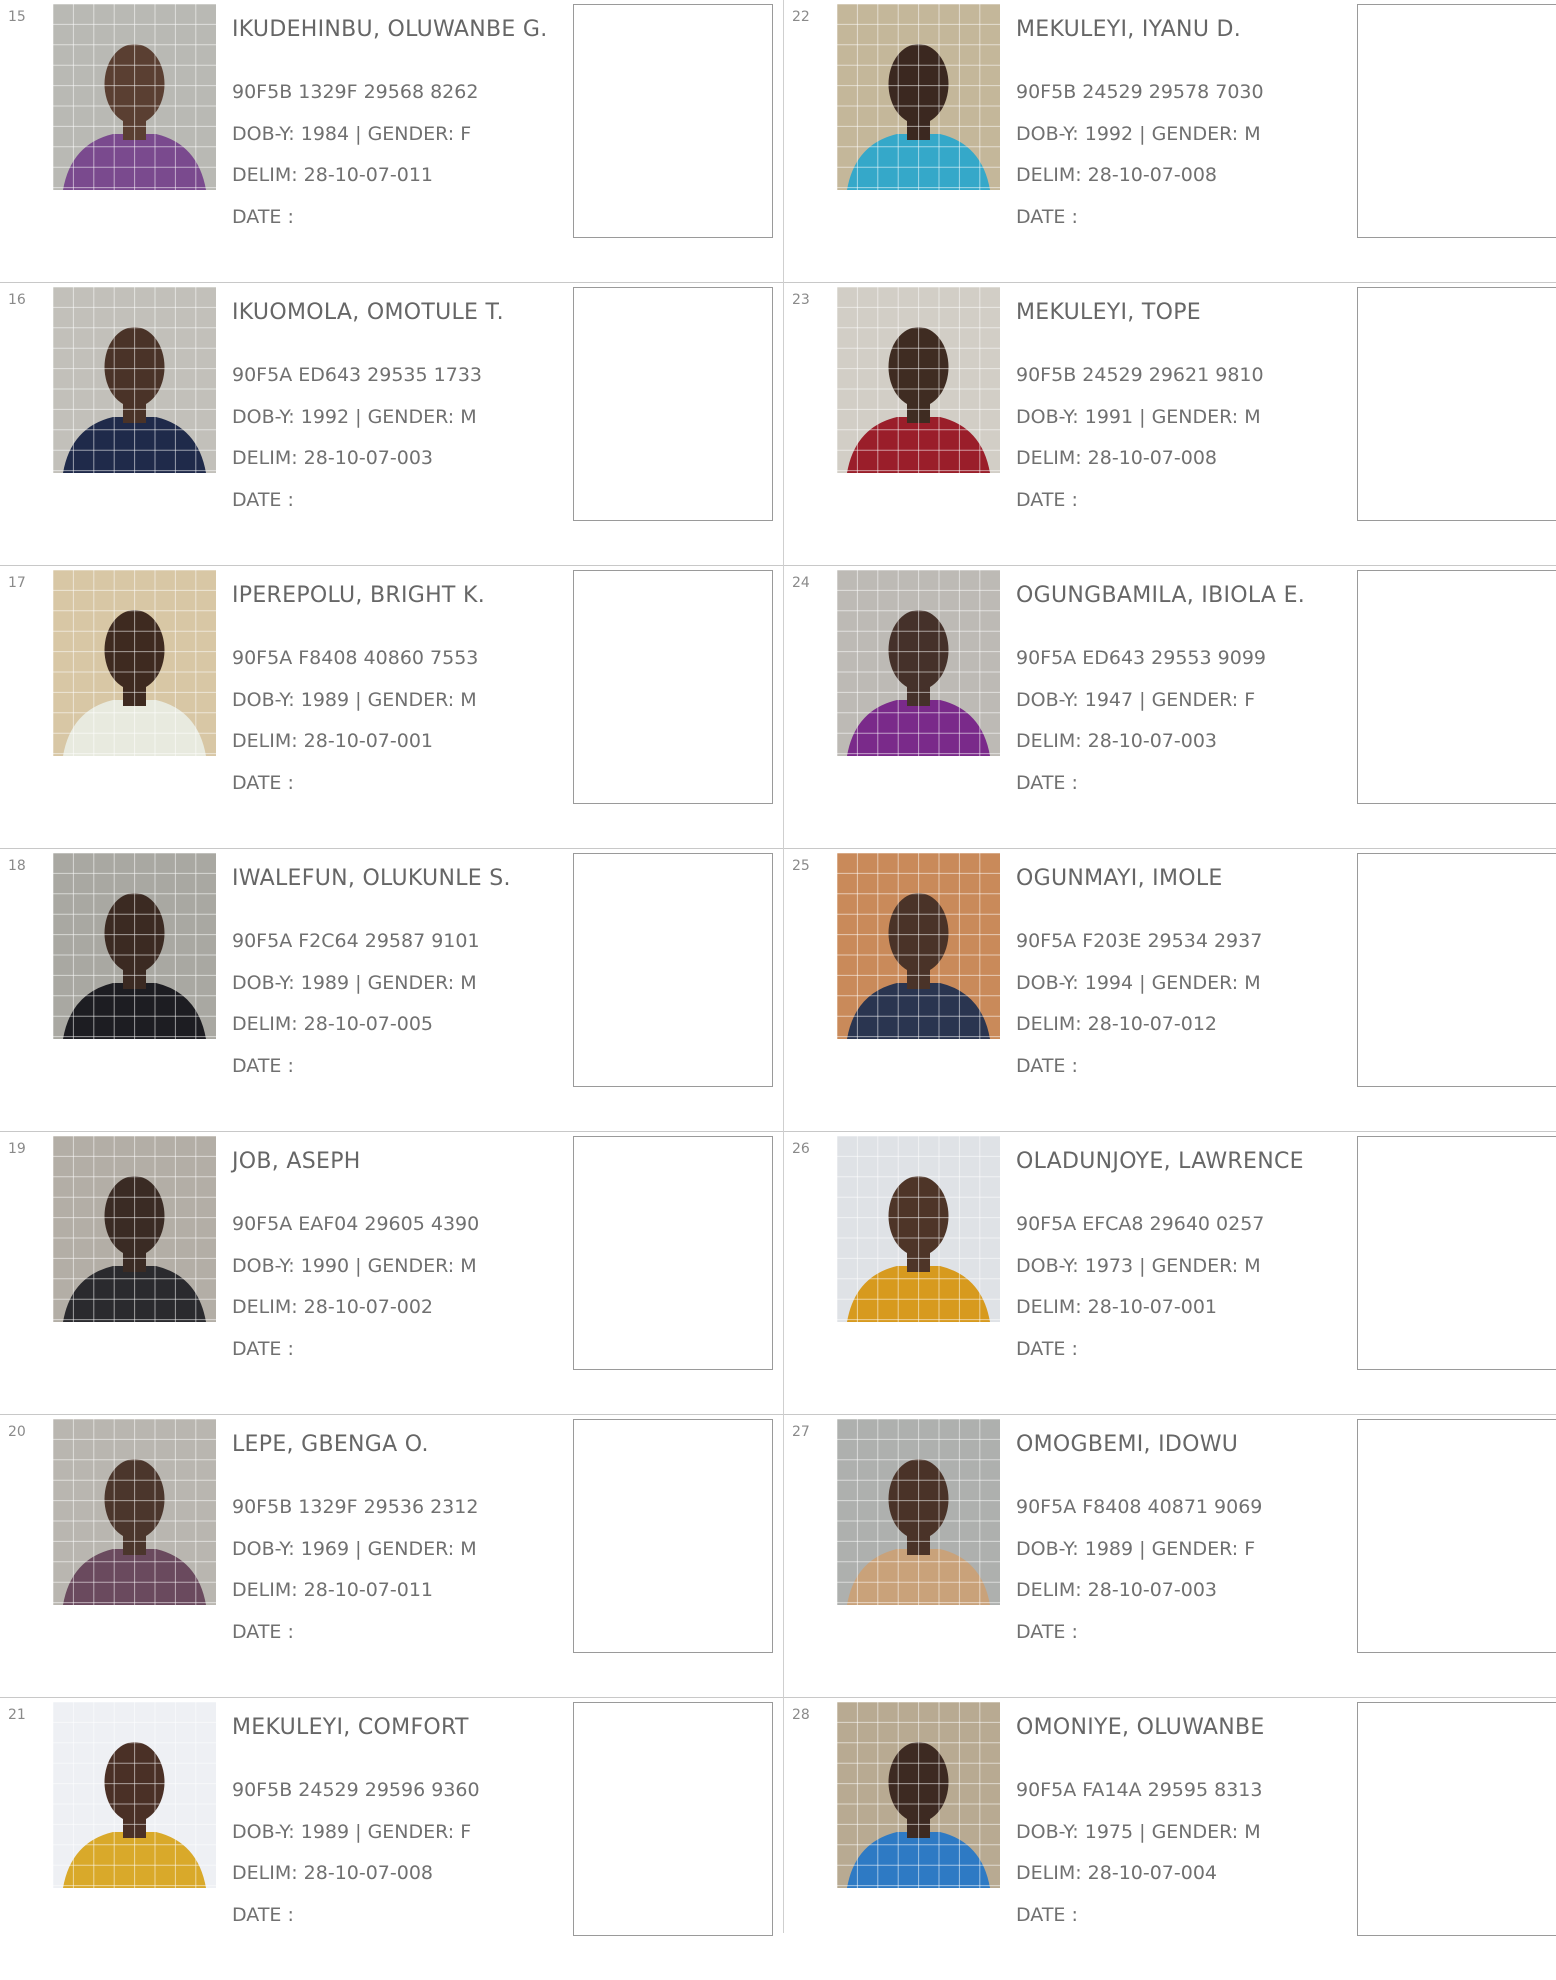 This screenshot has height=1980, width=1556. Describe the element at coordinates (354, 1549) in the screenshot. I see `dob-gender: DOB-Y: 1969 | GENDER: M` at that location.